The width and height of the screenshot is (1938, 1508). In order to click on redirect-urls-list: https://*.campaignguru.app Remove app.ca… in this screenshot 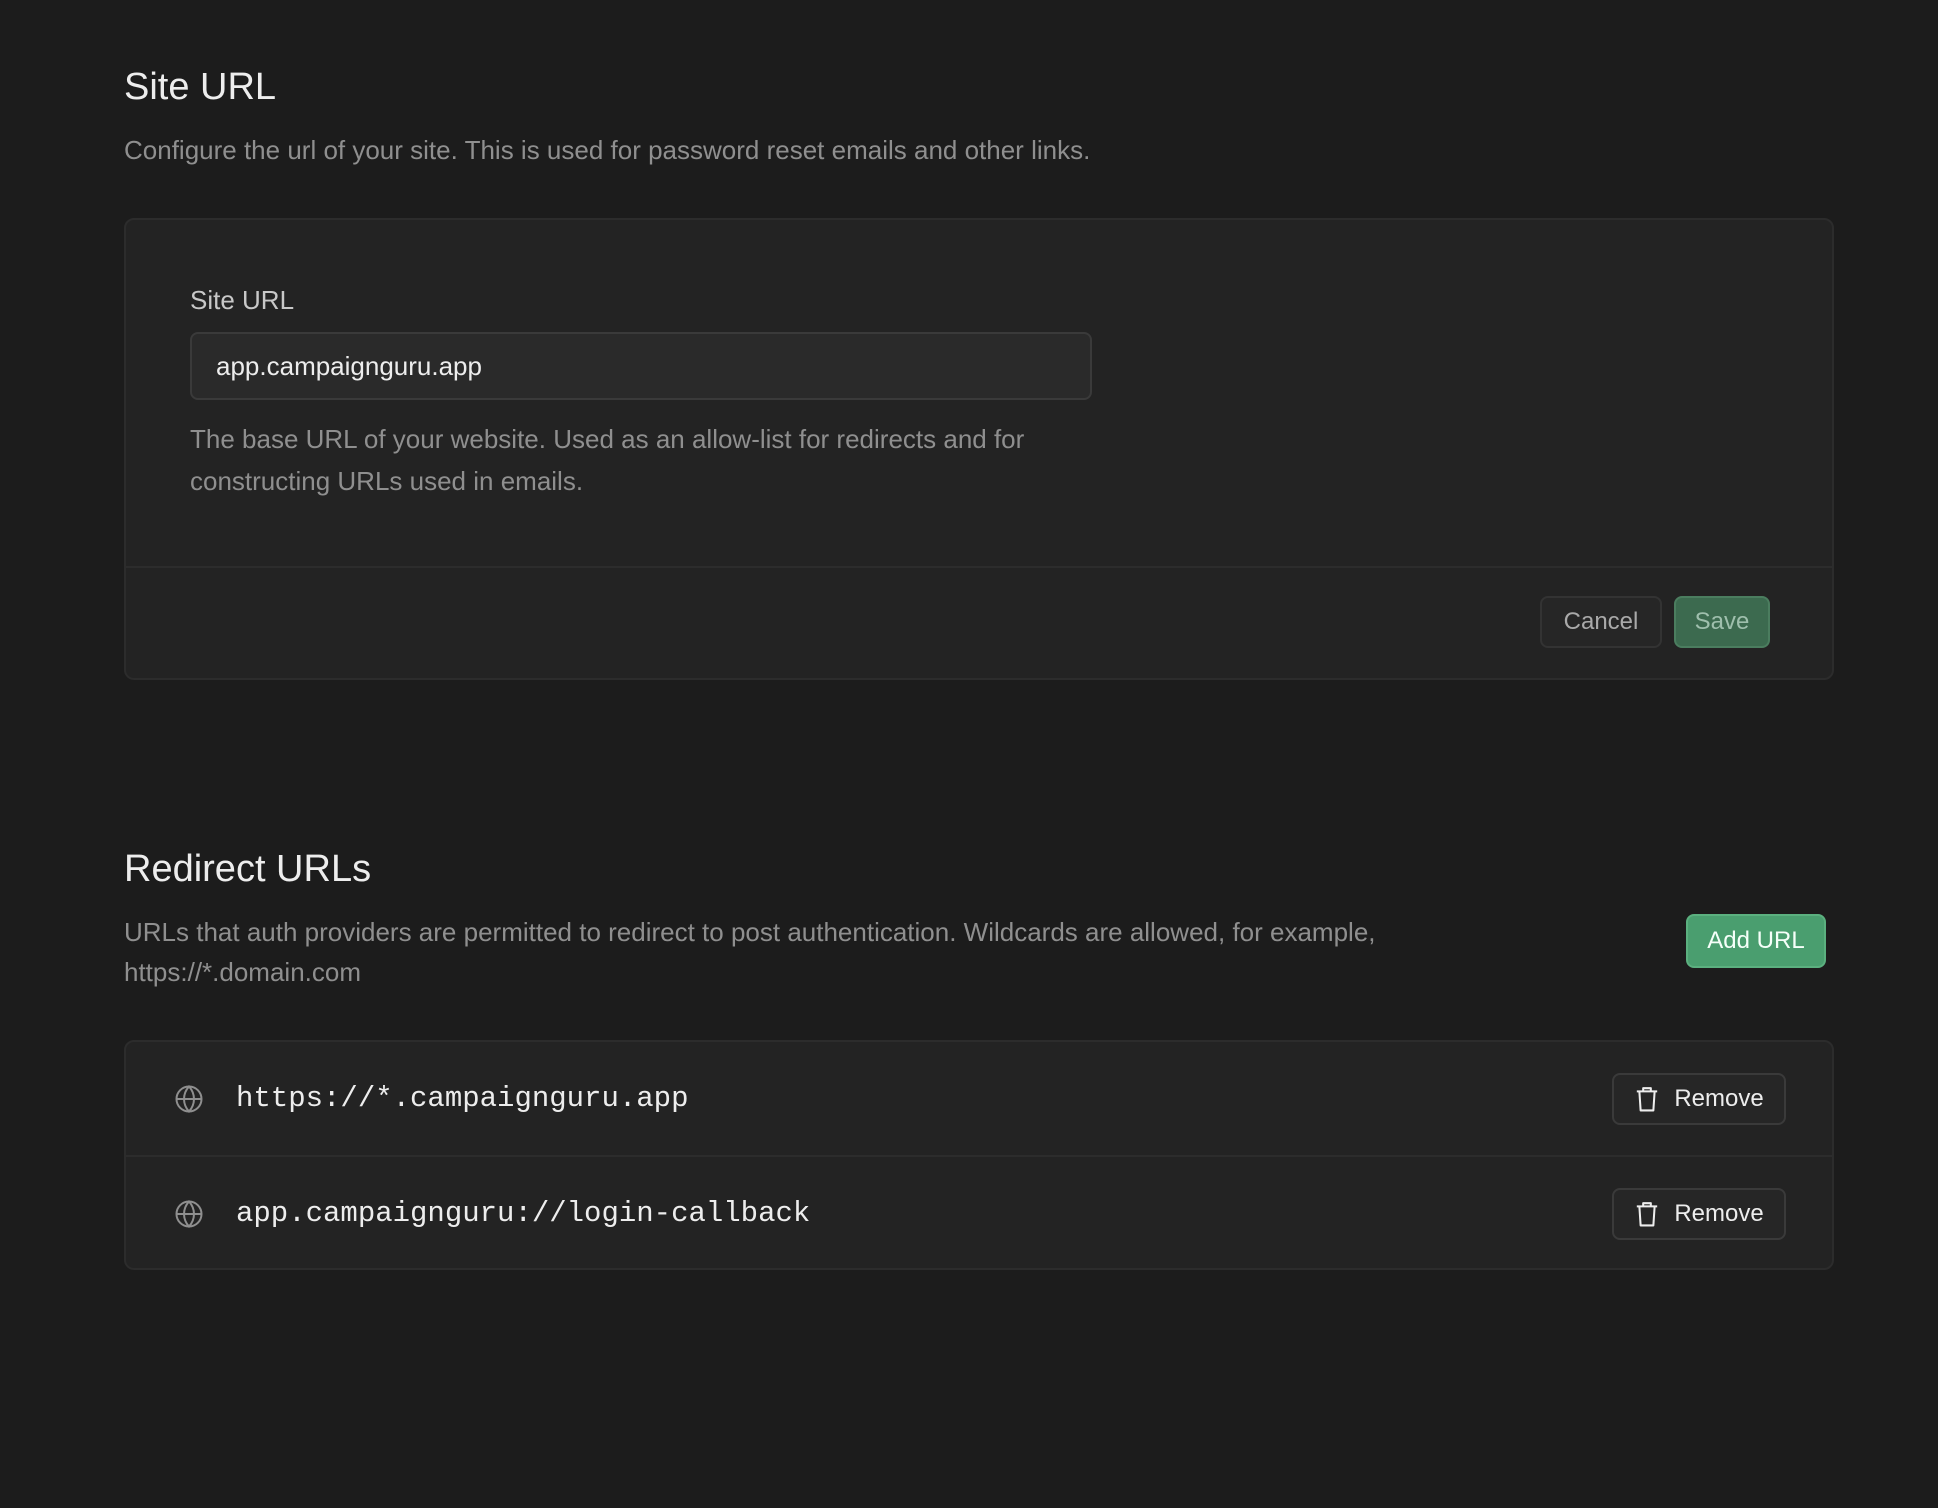, I will do `click(979, 1155)`.